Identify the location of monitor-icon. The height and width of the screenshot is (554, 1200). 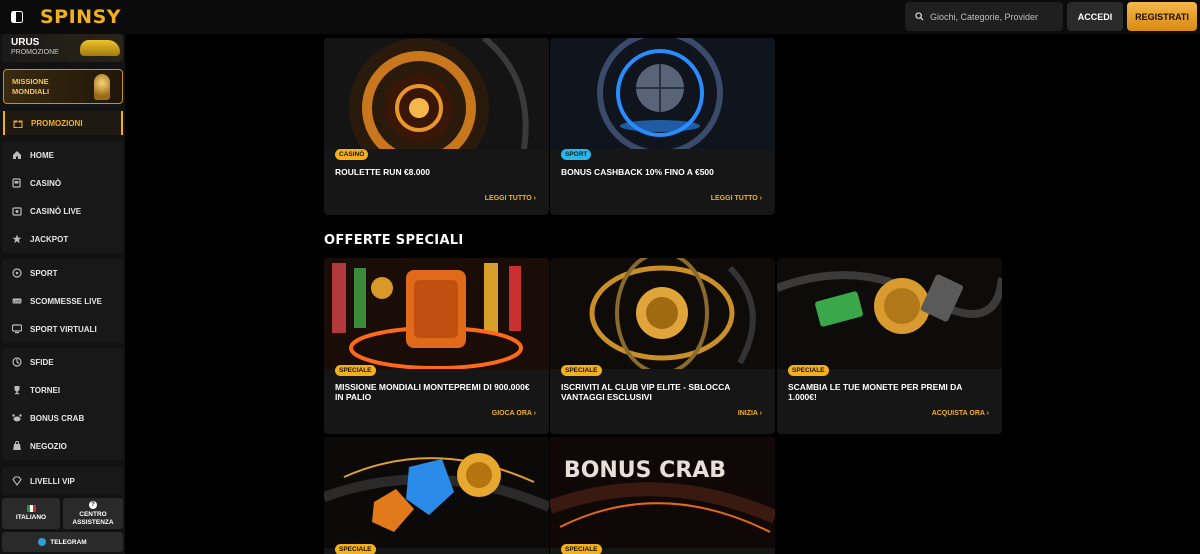
(17, 329).